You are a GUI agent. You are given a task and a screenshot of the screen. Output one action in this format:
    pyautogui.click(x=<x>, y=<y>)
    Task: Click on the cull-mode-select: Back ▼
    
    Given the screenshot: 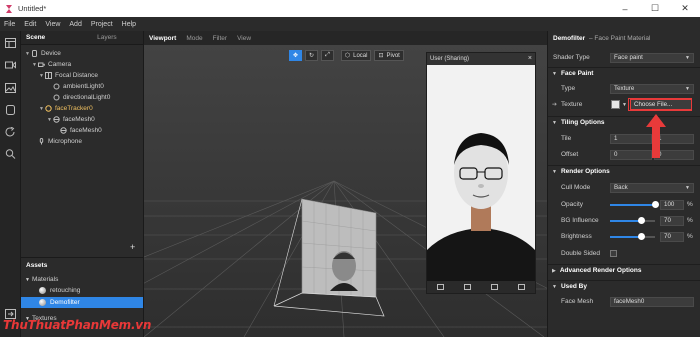 What is the action you would take?
    pyautogui.click(x=652, y=187)
    